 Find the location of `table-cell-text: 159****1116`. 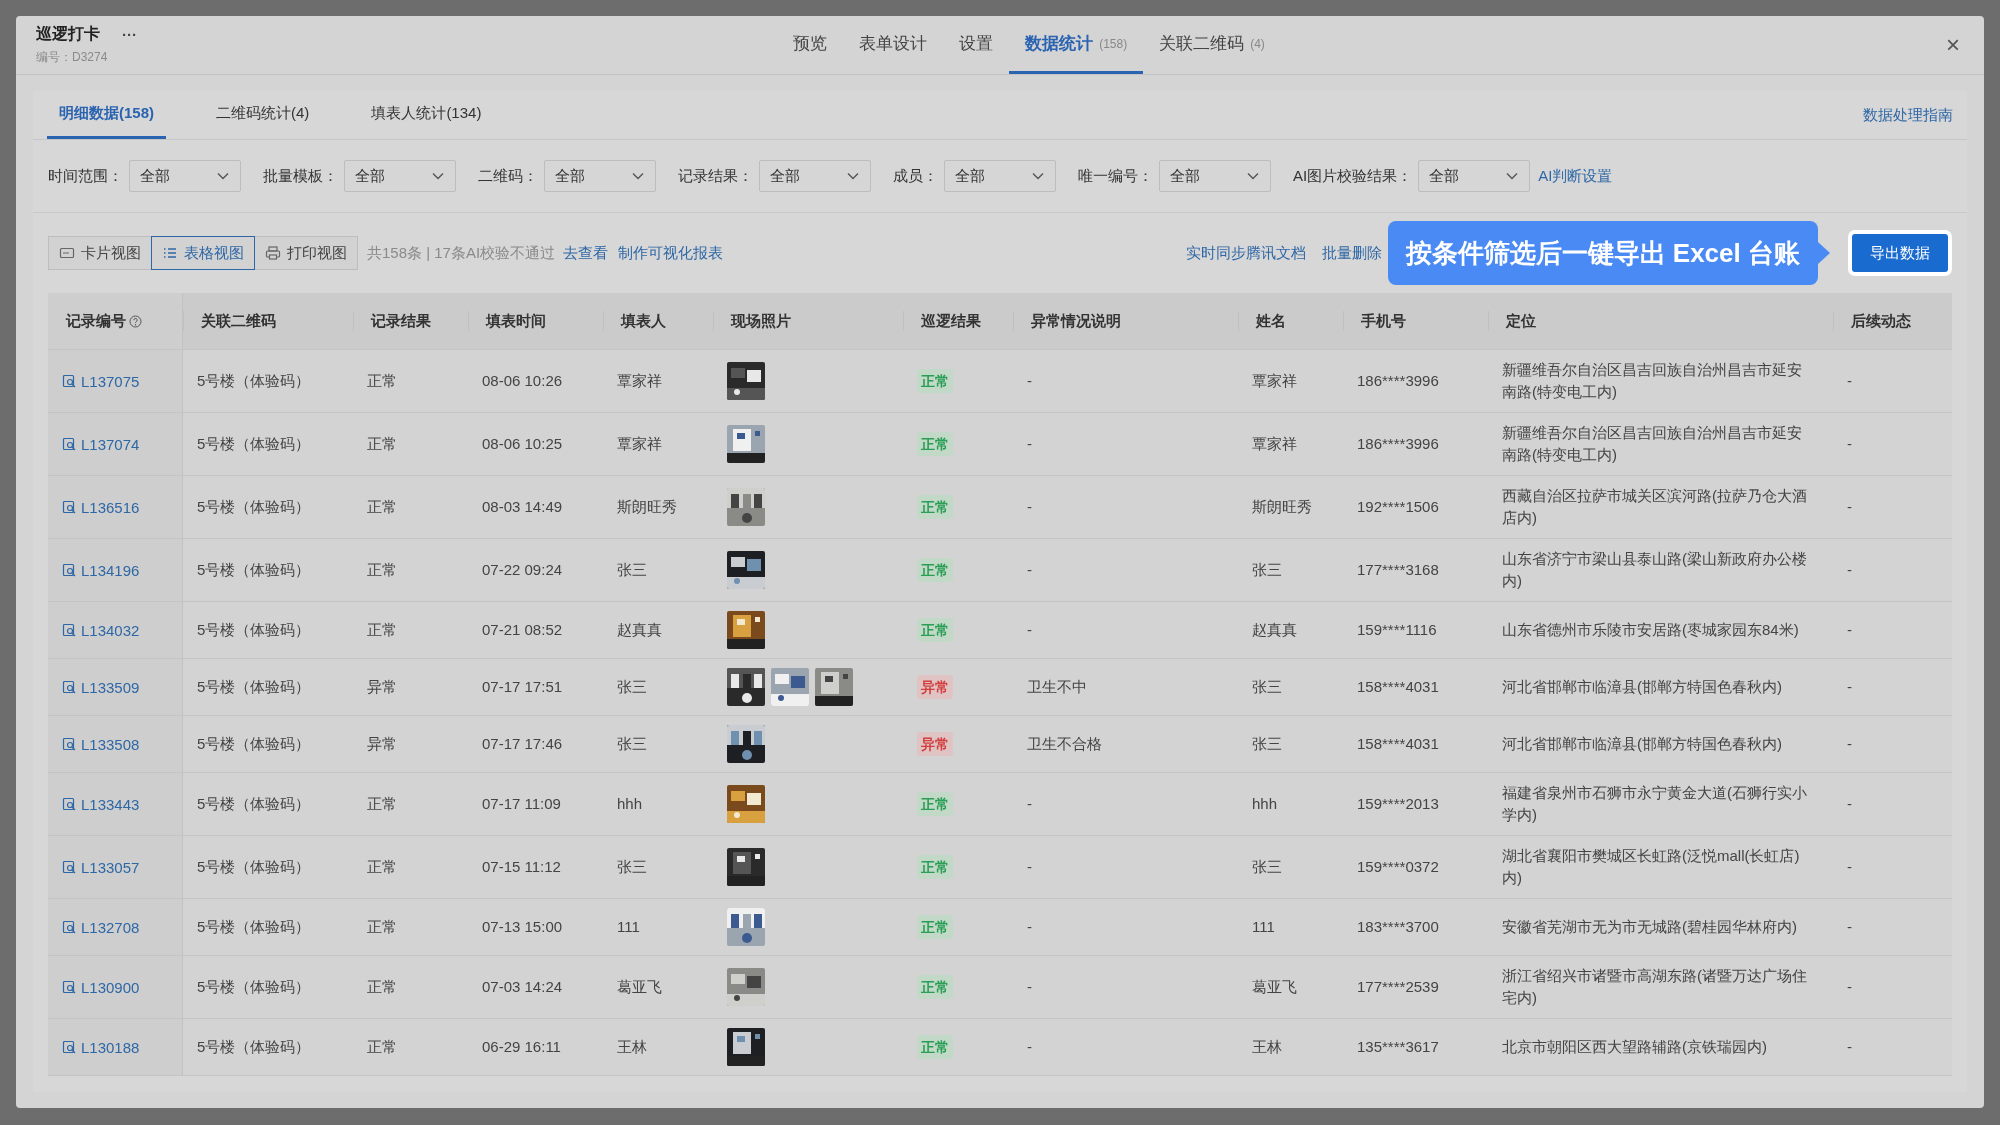

table-cell-text: 159****1116 is located at coordinates (1397, 630).